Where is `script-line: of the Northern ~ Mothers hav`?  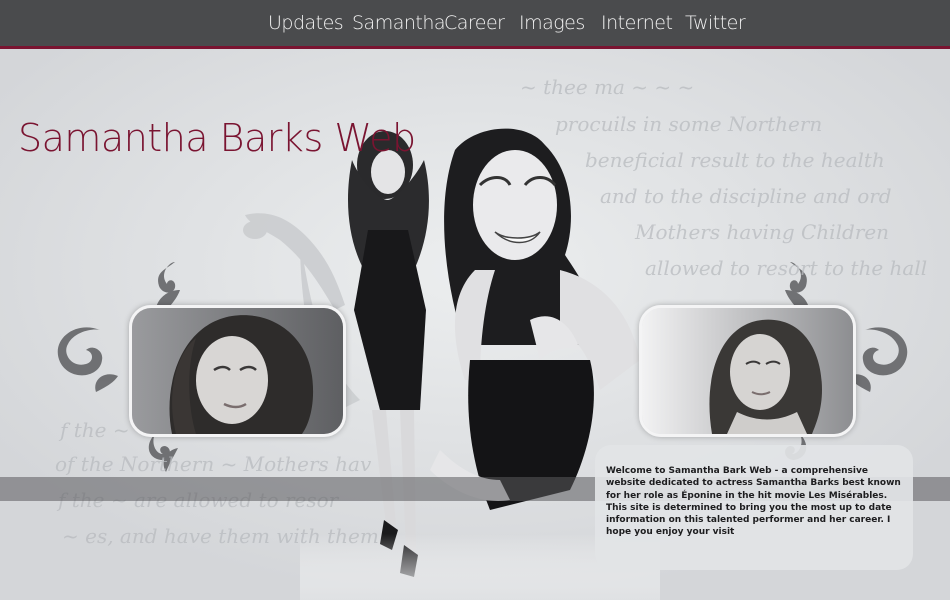
script-line: of the Northern ~ Mothers hav is located at coordinates (213, 464).